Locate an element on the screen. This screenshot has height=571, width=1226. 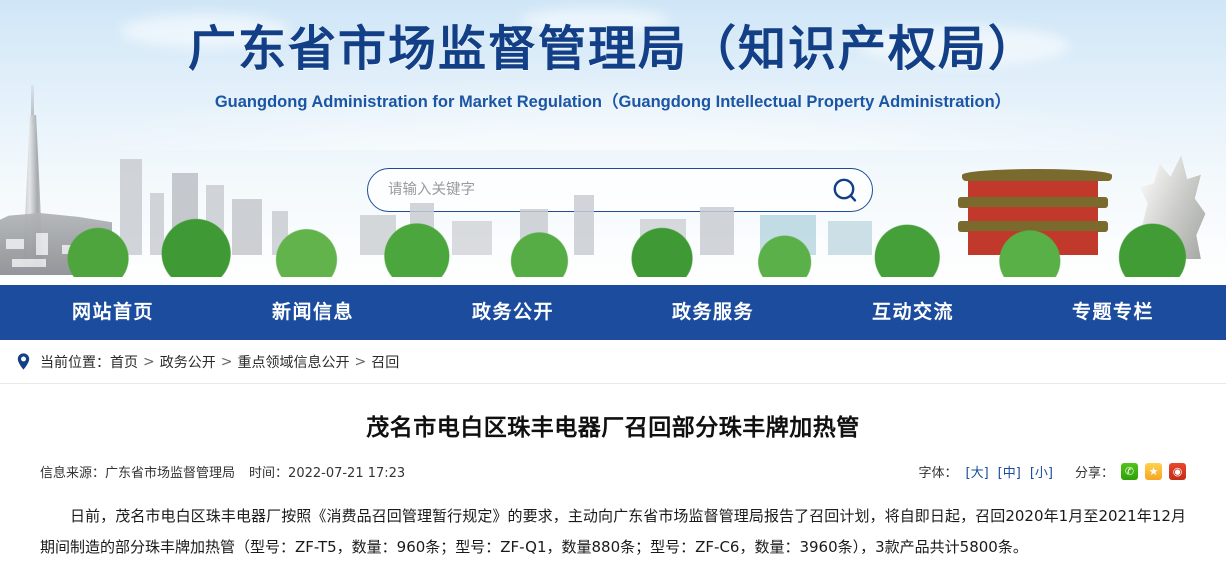
qzone-glyph: ★ is located at coordinates (1153, 471).